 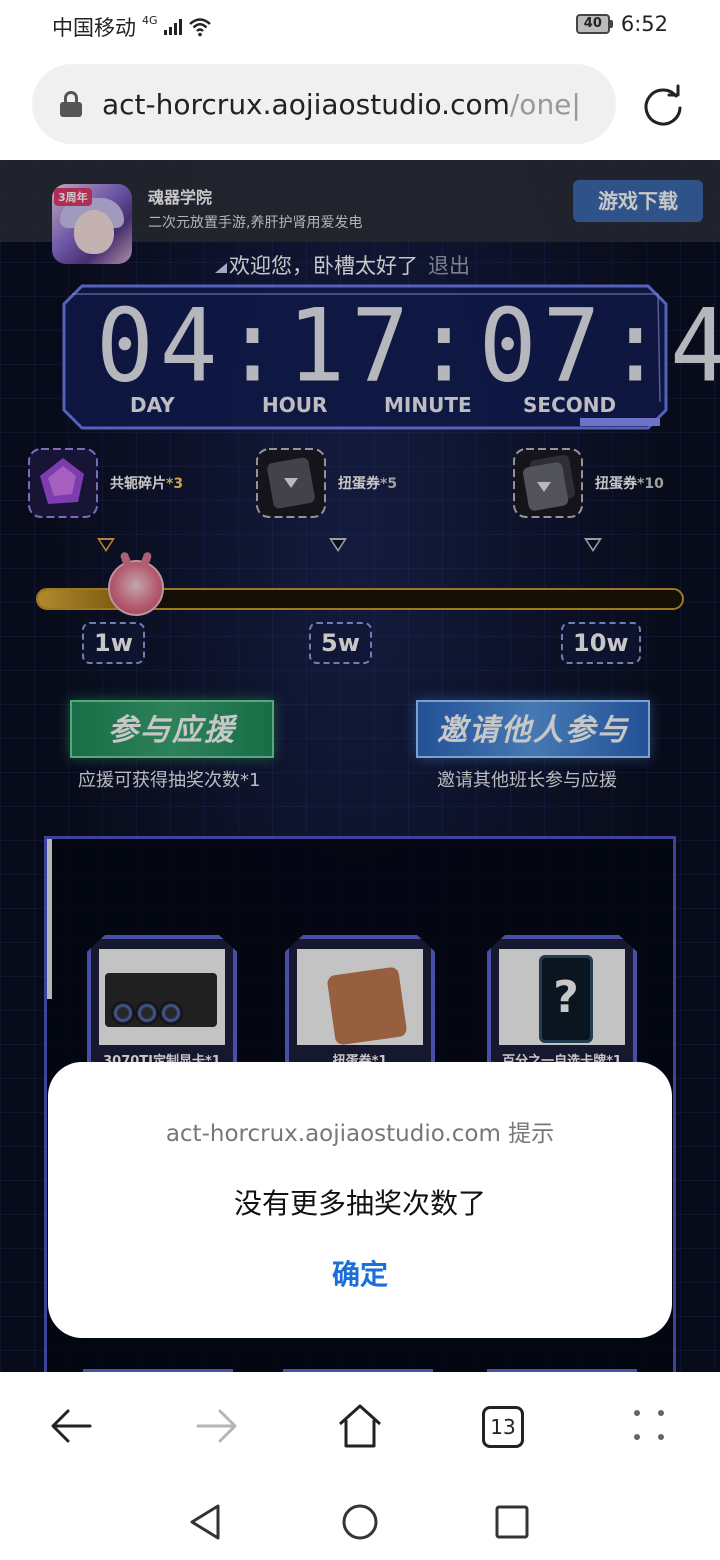 What do you see at coordinates (199, 27) in the screenshot?
I see `wifi-icon` at bounding box center [199, 27].